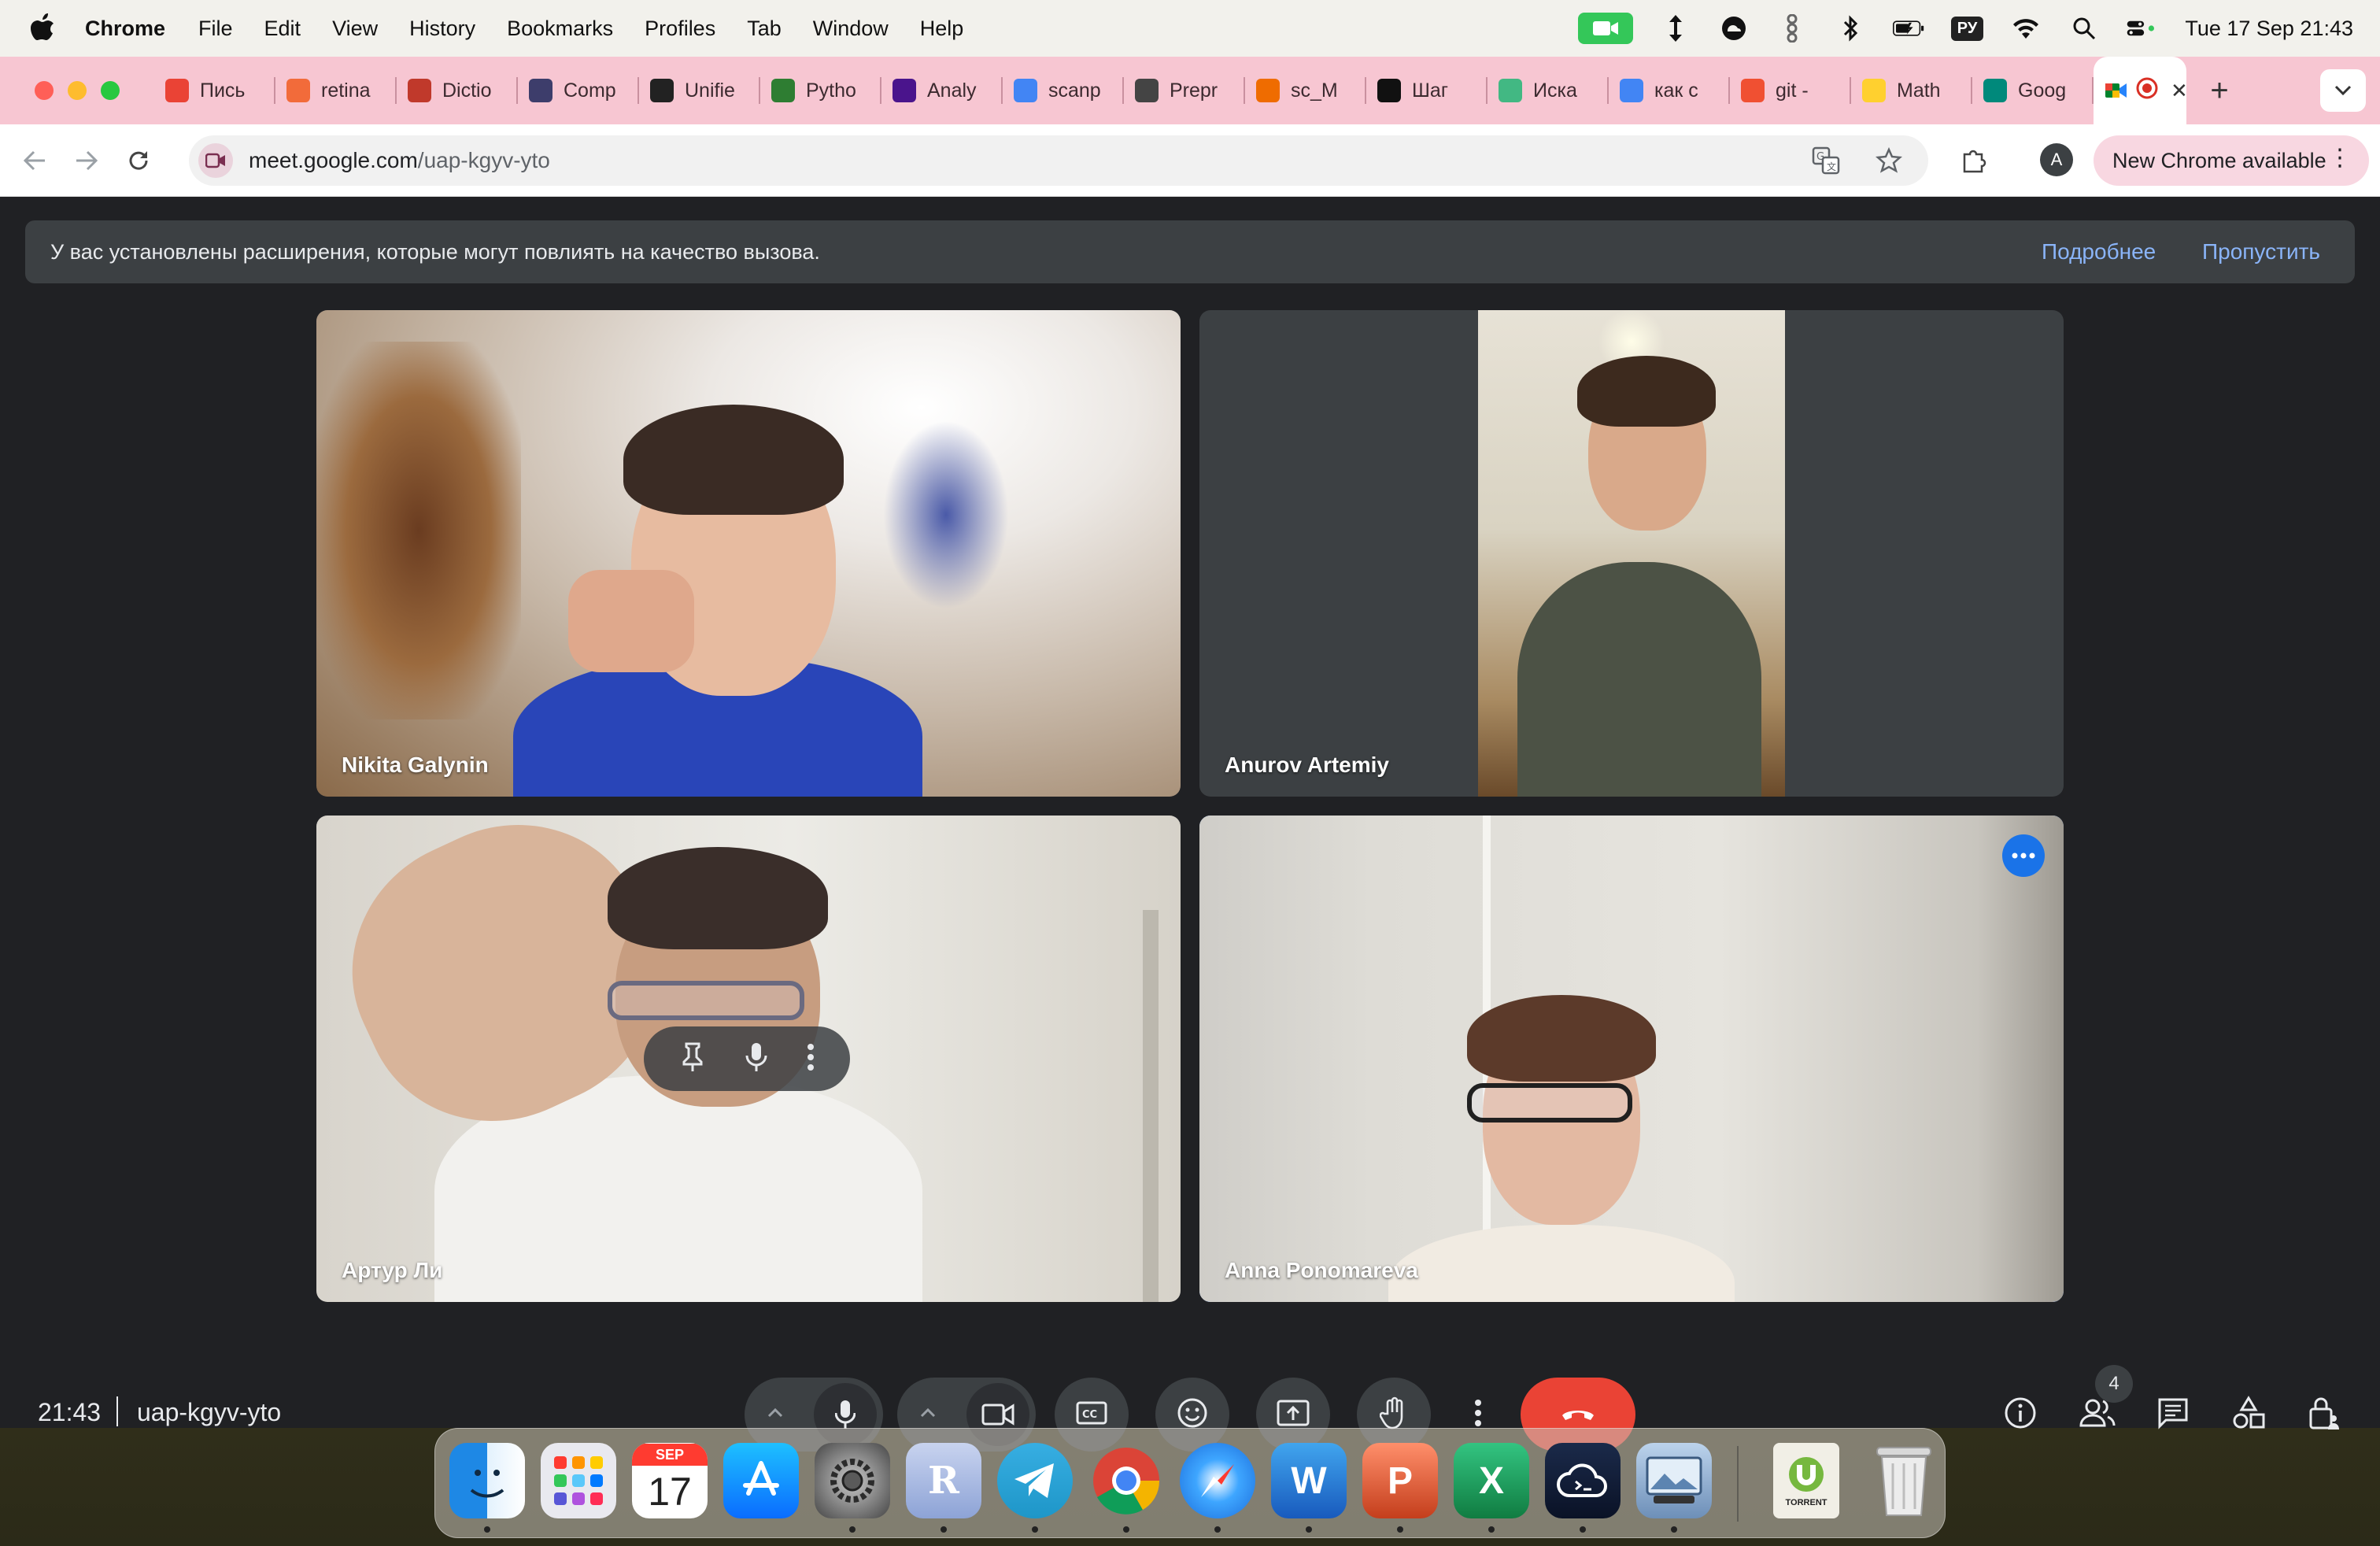  I want to click on menu-bookmarks: Bookmarks, so click(560, 29).